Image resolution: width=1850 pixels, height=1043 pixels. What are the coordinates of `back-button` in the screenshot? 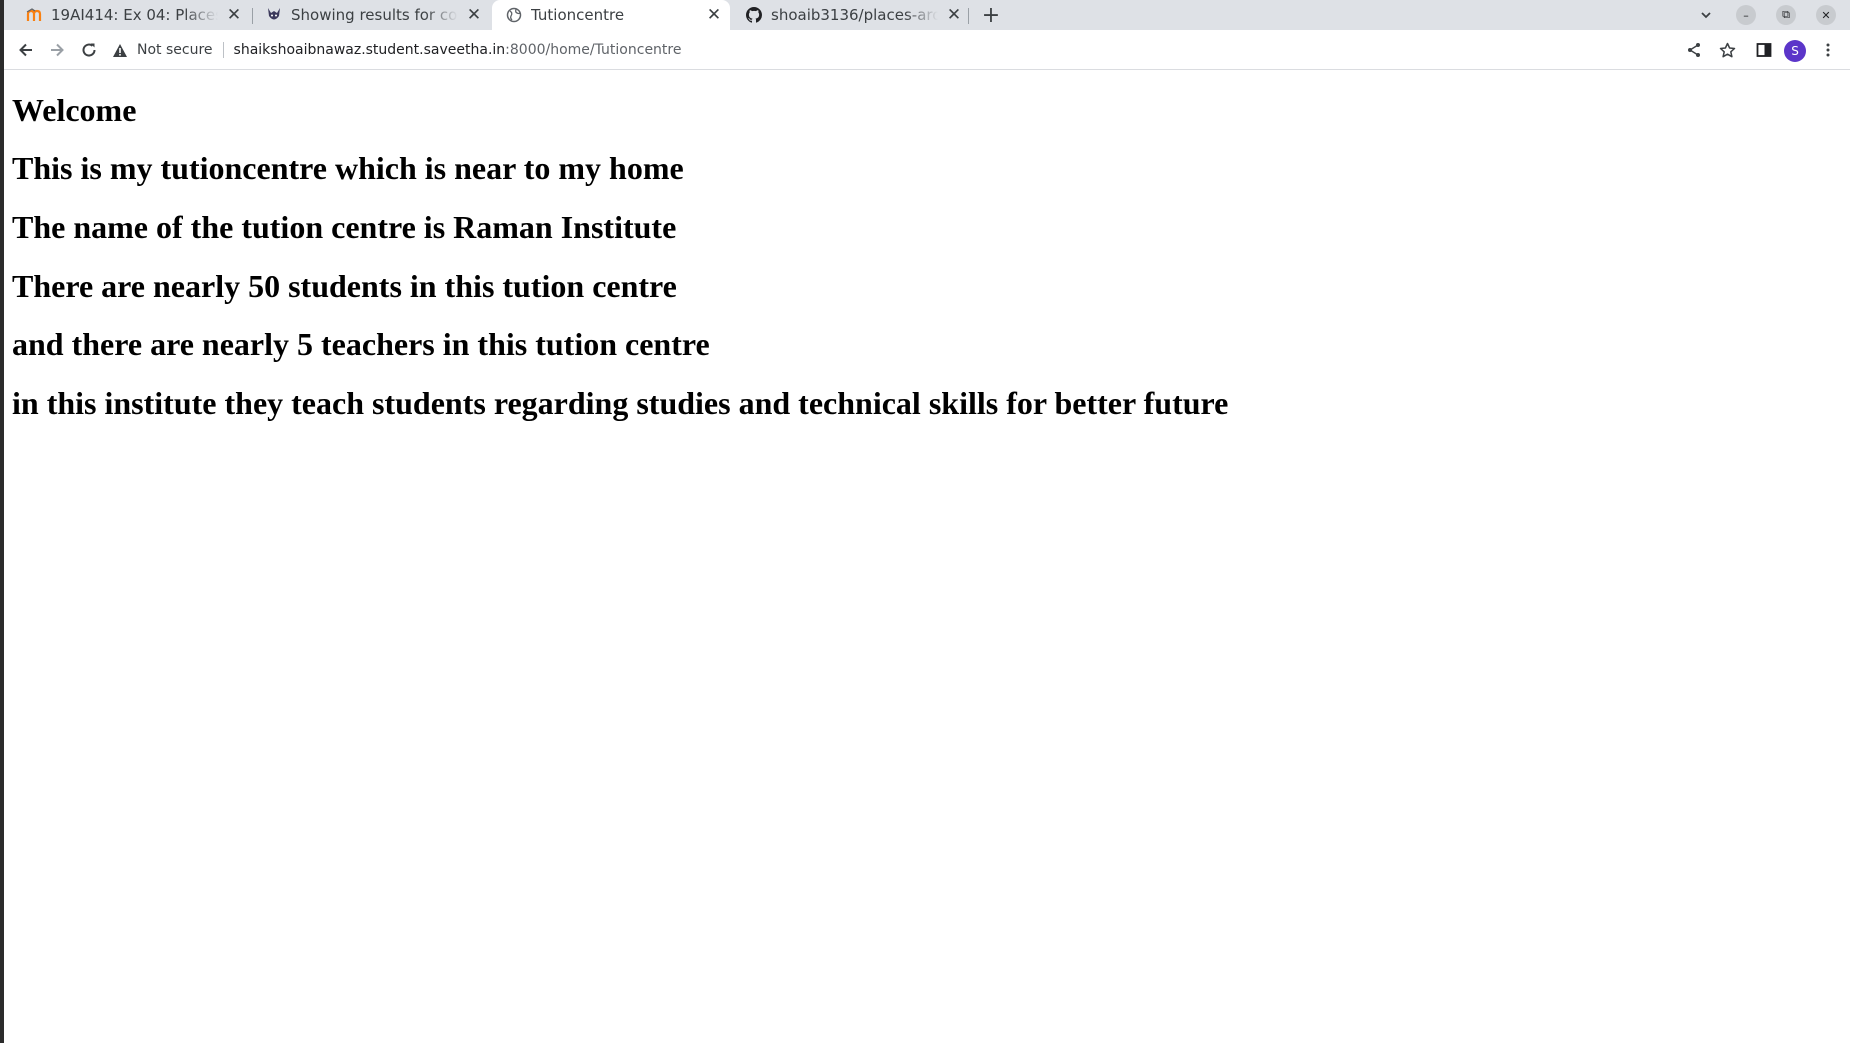 It's located at (26, 50).